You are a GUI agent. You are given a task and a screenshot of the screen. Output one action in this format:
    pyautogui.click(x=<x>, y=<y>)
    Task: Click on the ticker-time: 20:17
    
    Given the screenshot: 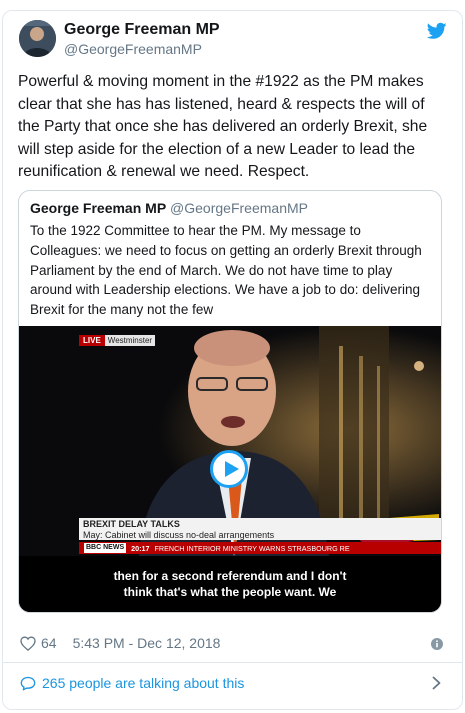 What is the action you would take?
    pyautogui.click(x=140, y=548)
    